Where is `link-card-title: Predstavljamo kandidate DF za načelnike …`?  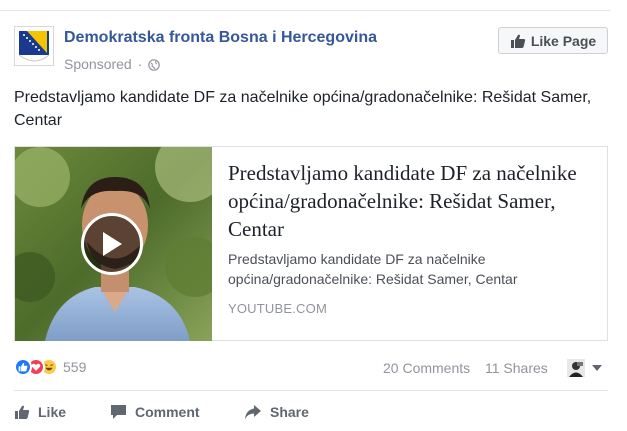
link-card-title: Predstavljamo kandidate DF za načelnike … is located at coordinates (410, 201).